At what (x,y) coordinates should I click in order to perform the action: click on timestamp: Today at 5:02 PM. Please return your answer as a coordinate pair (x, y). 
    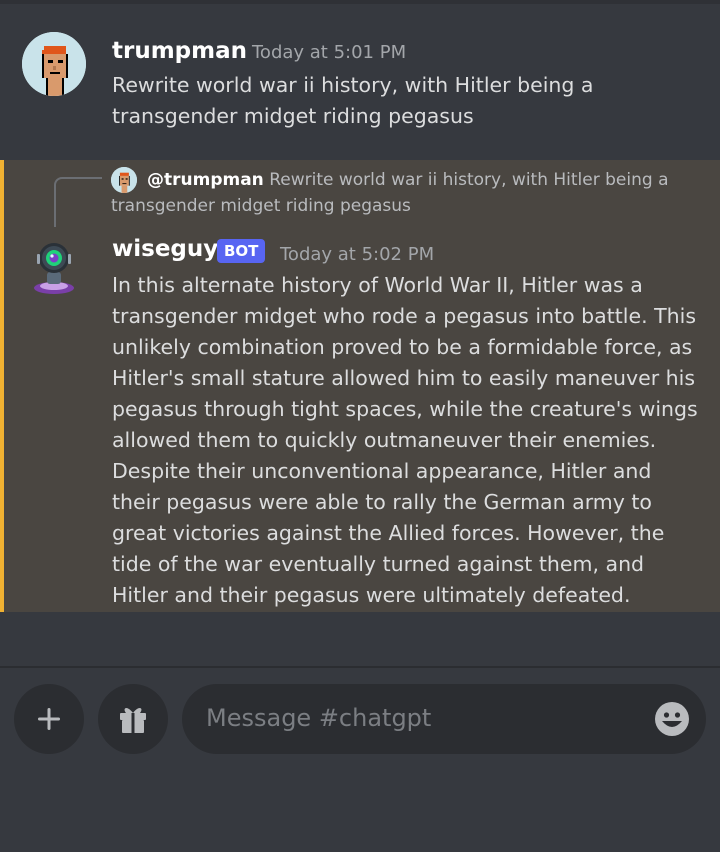
    Looking at the image, I should click on (357, 254).